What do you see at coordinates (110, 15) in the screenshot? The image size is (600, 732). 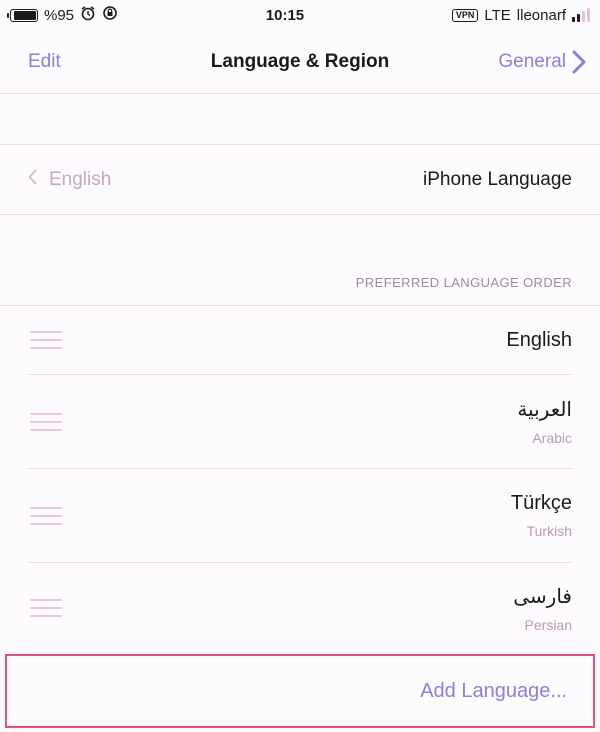 I see `rotation-lock-icon` at bounding box center [110, 15].